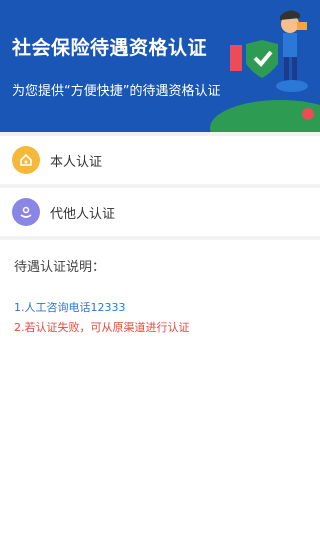  Describe the element at coordinates (102, 327) in the screenshot. I see `failure-note: 2.若认证失败，可从原渠道进行认证` at that location.